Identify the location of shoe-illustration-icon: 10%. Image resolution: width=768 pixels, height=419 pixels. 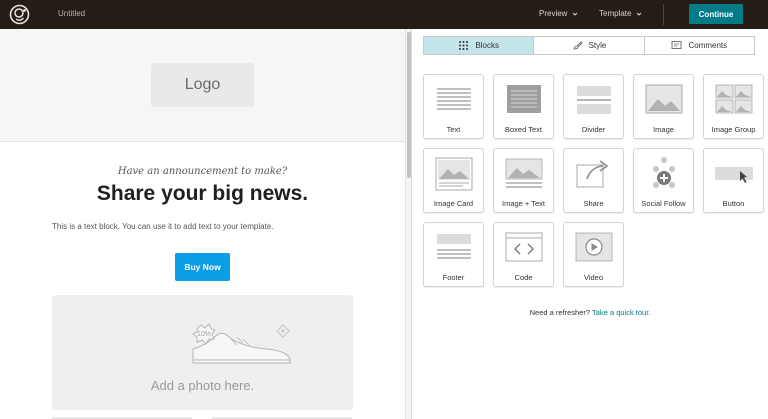
(241, 343).